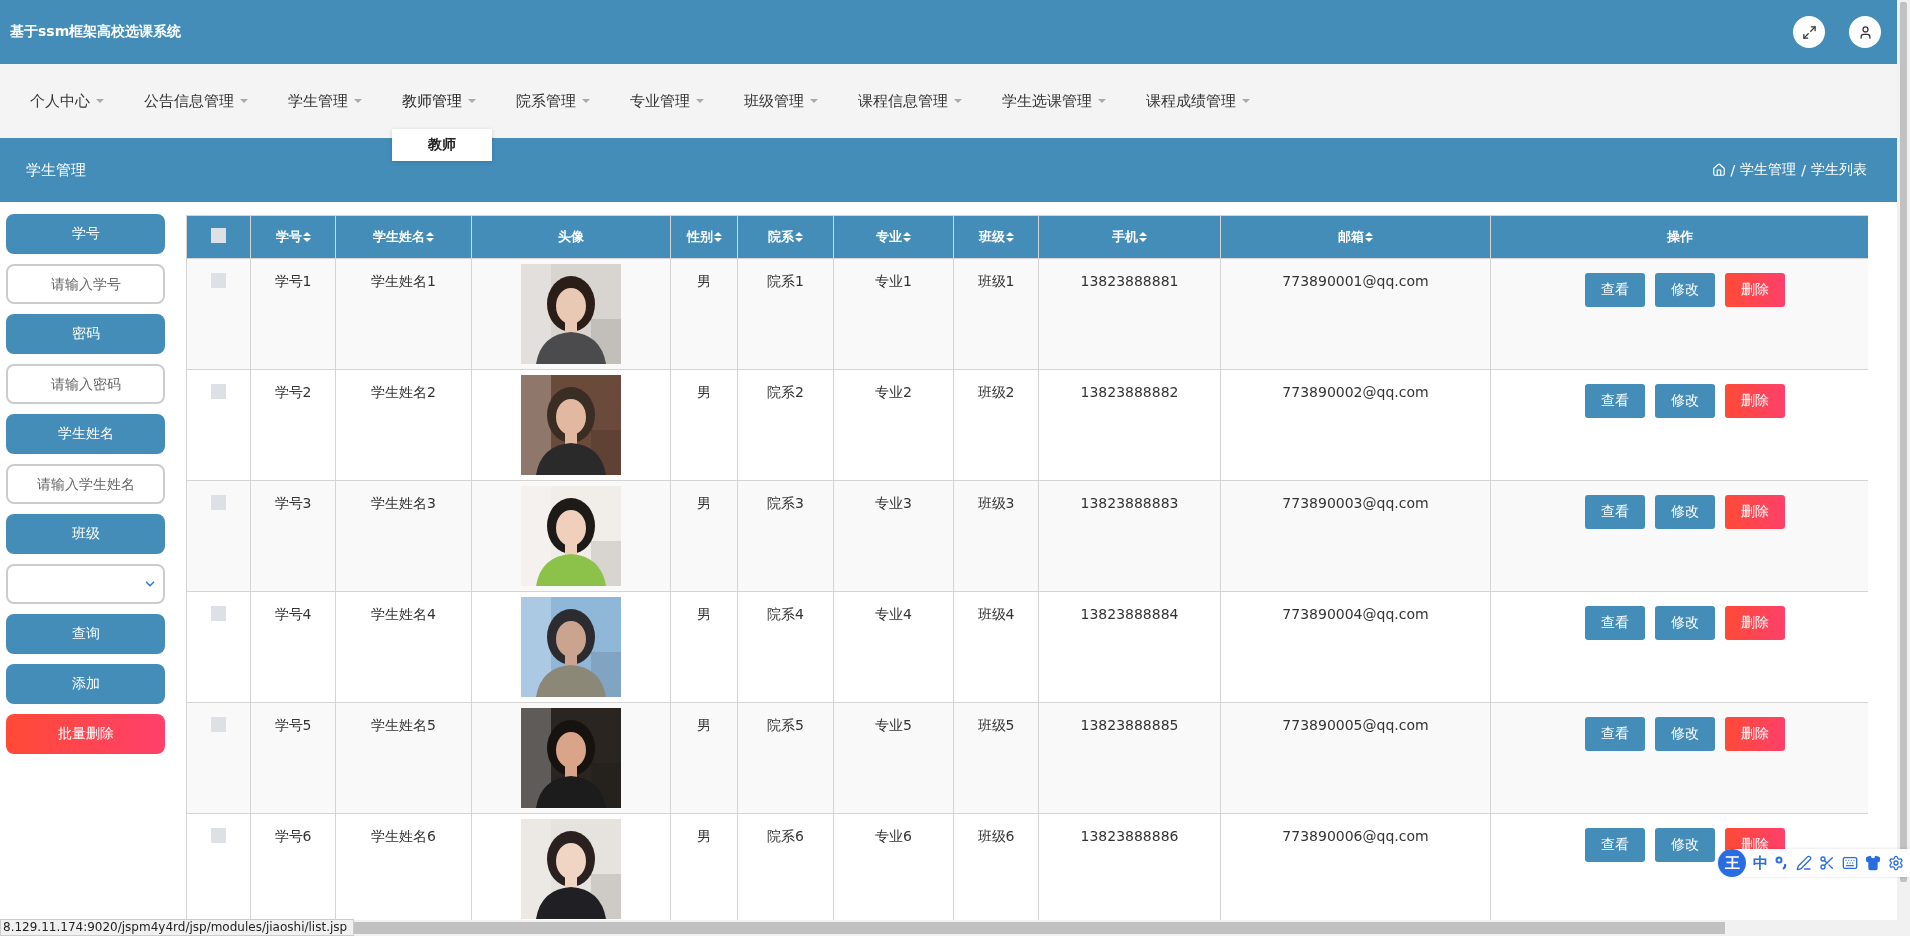 Image resolution: width=1910 pixels, height=936 pixels. What do you see at coordinates (889, 236) in the screenshot?
I see `column-header: 专业` at bounding box center [889, 236].